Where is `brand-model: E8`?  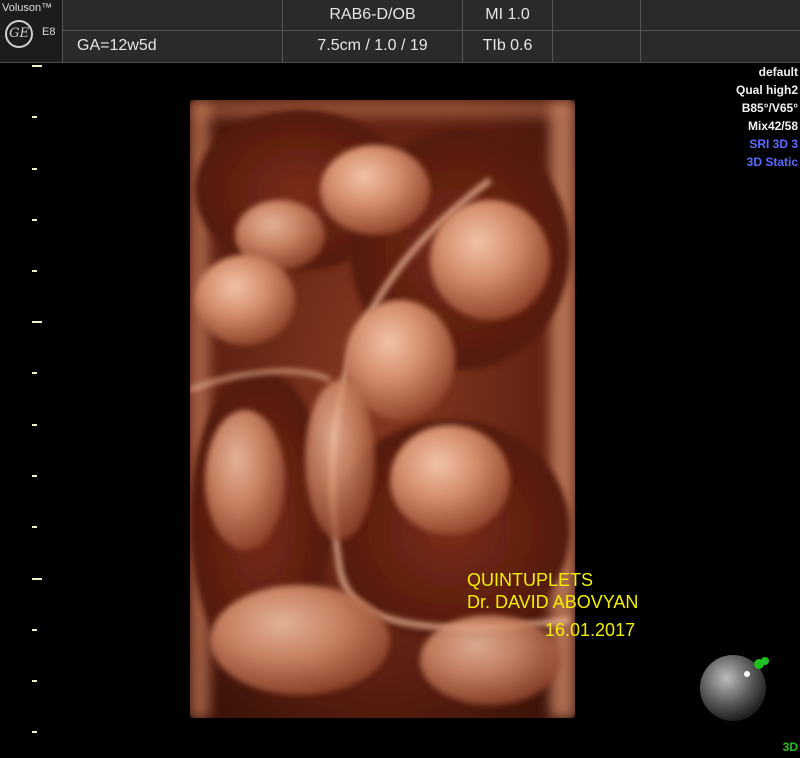 brand-model: E8 is located at coordinates (49, 32).